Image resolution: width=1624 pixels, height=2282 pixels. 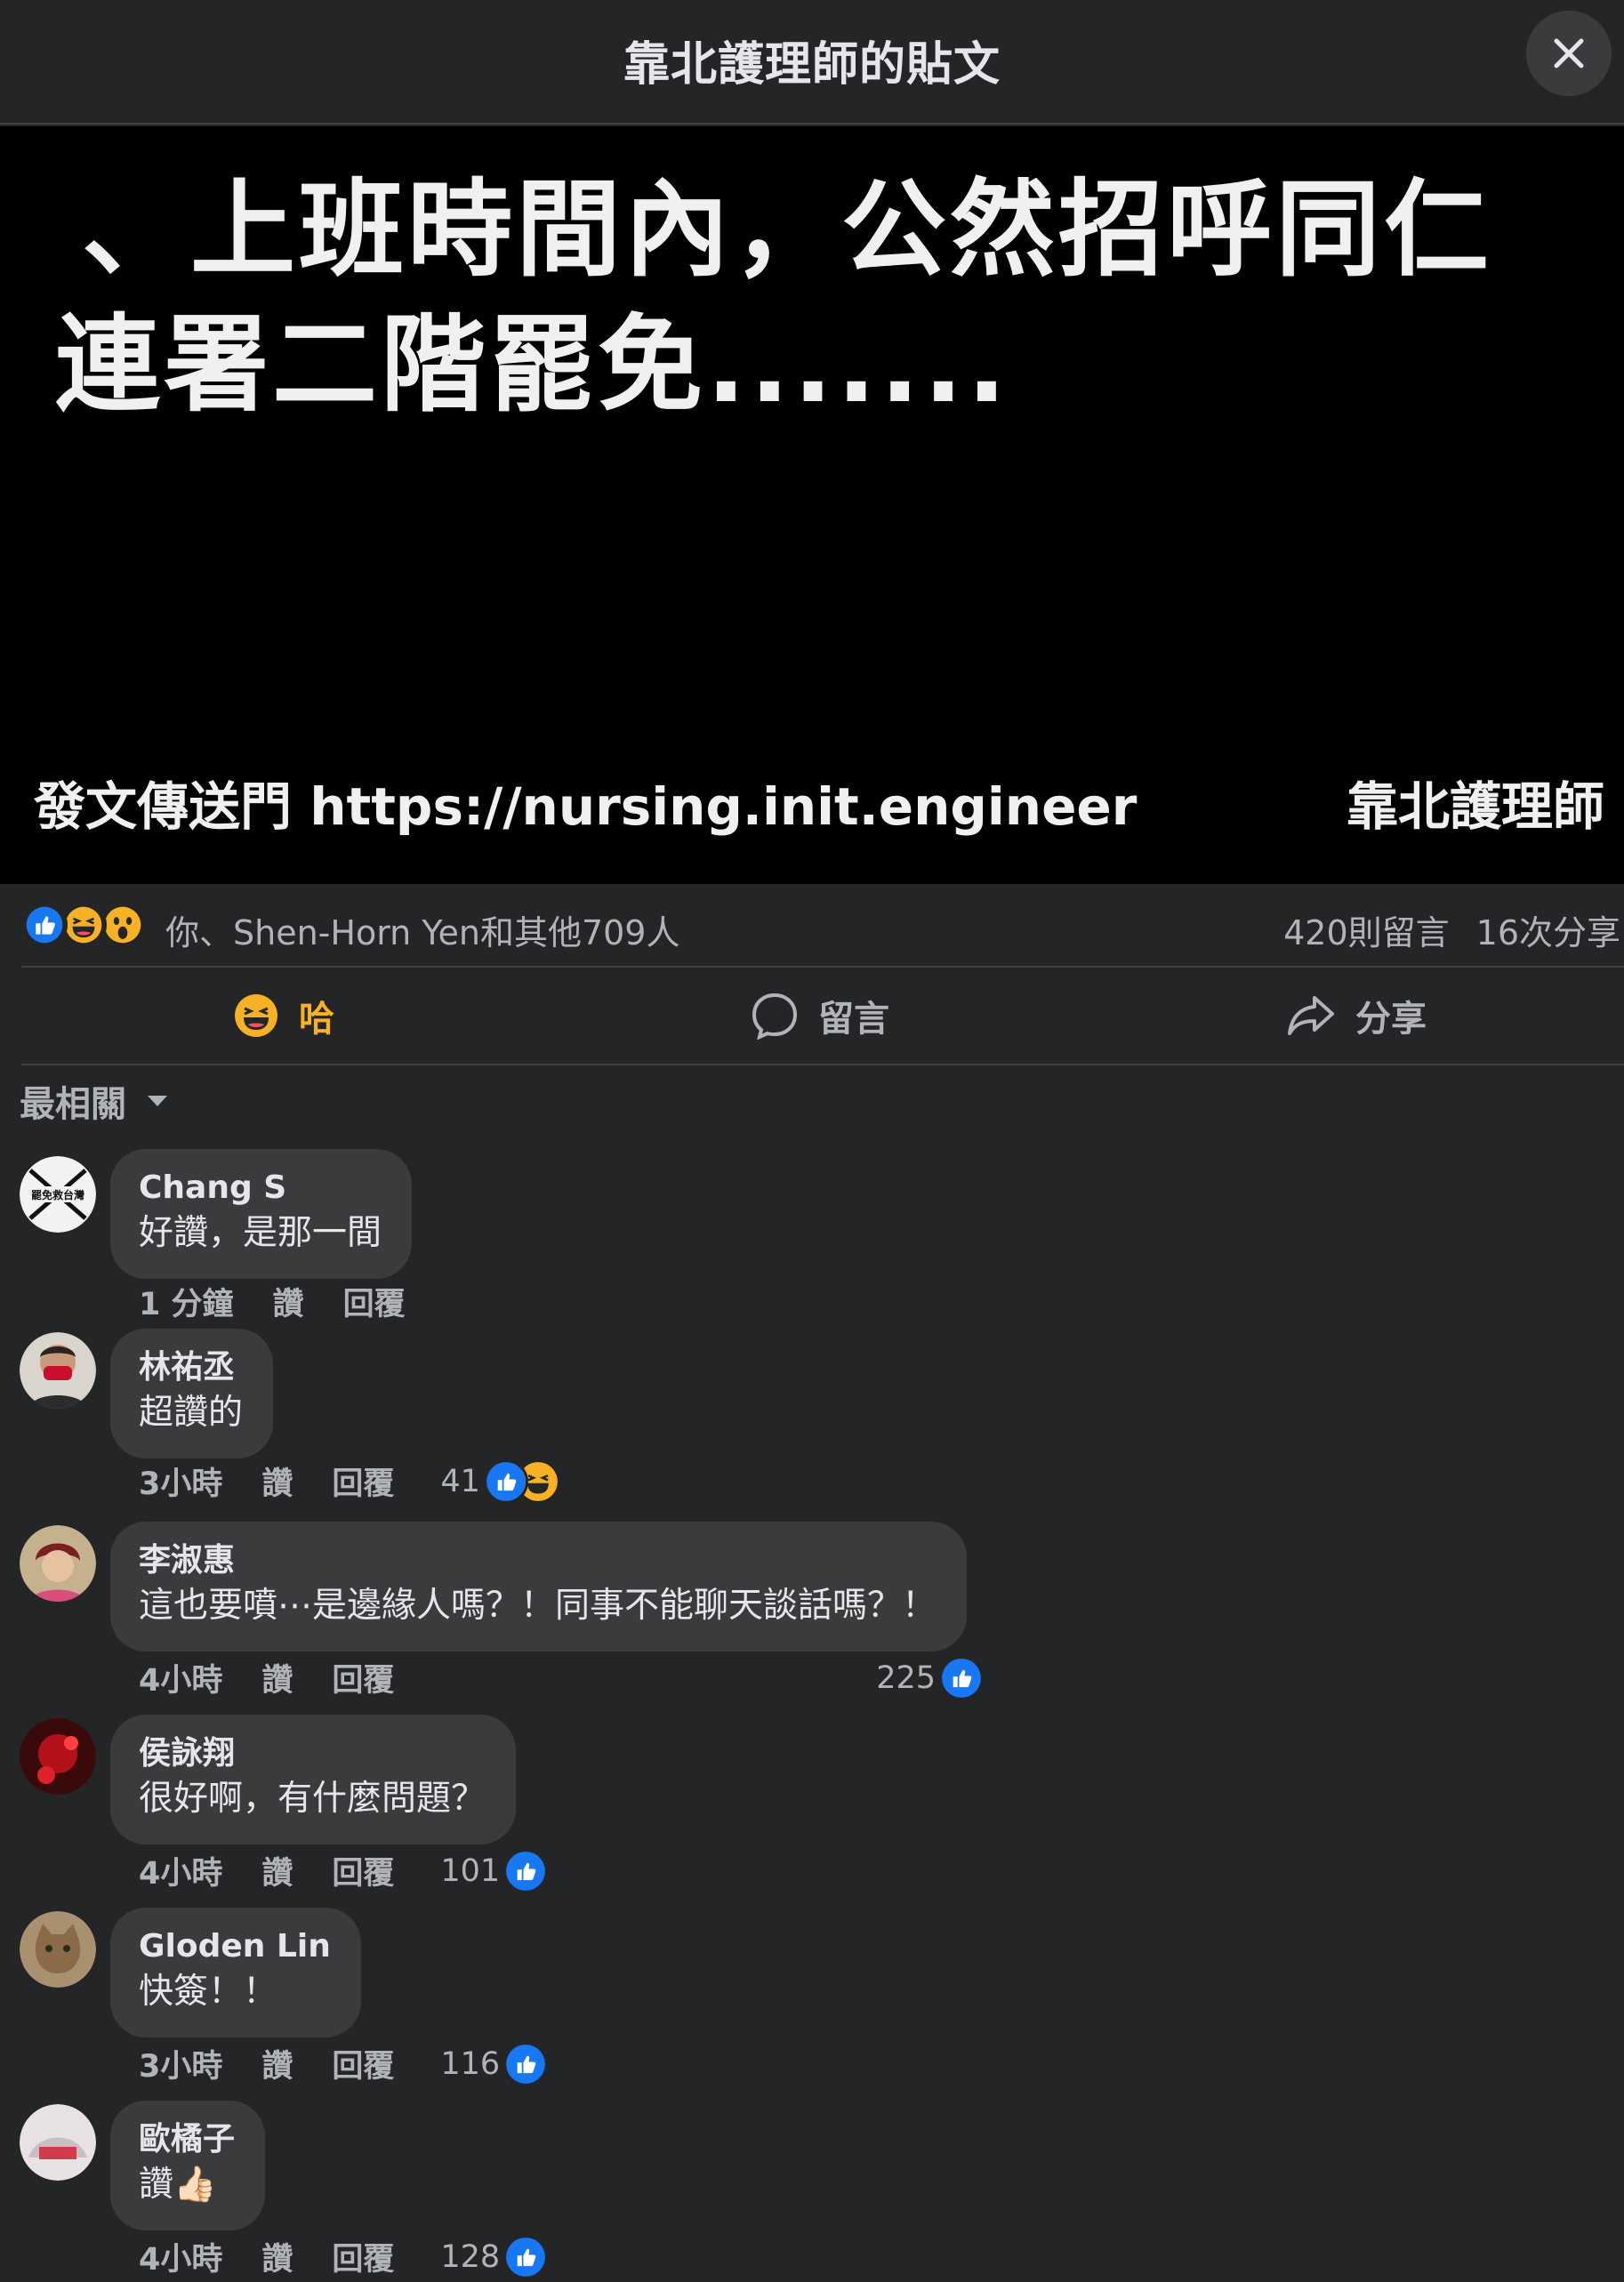 I want to click on comment-meta: 4小時 讚 回覆 128, so click(x=344, y=2256).